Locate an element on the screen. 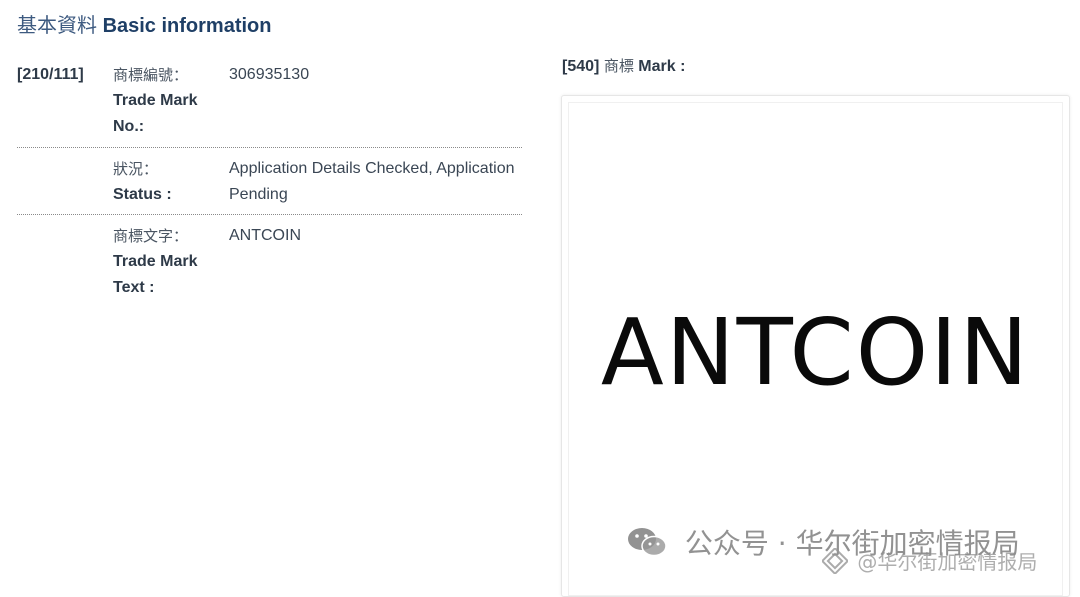 This screenshot has width=1080, height=597. section-title-en: Basic information is located at coordinates (187, 26).